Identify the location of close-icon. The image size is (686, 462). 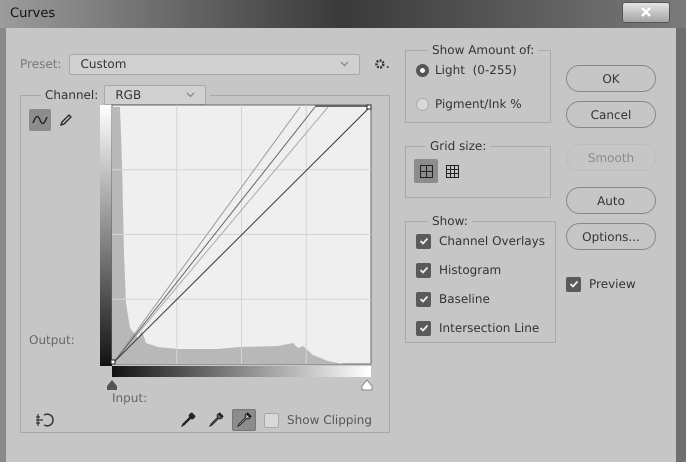
(646, 12).